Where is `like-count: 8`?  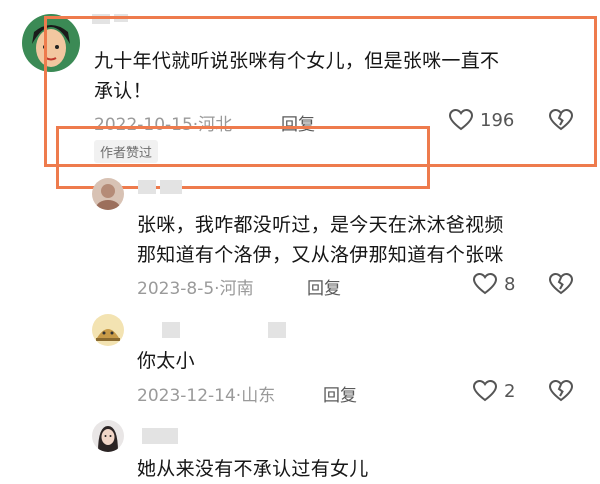
like-count: 8 is located at coordinates (510, 284).